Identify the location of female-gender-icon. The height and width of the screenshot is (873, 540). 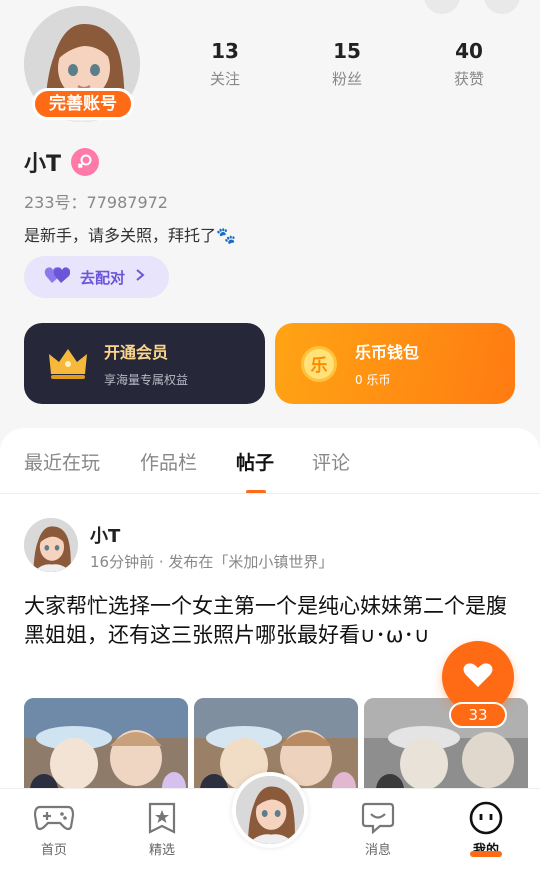
(85, 162).